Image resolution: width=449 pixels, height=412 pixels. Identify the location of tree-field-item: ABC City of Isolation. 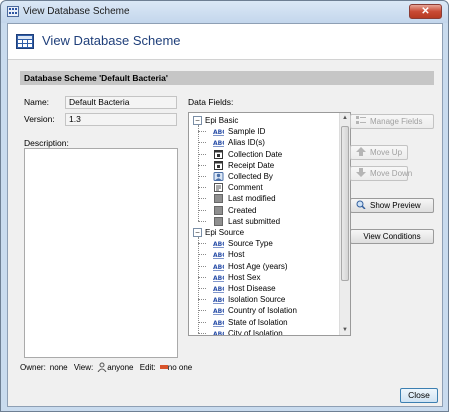
(264, 331).